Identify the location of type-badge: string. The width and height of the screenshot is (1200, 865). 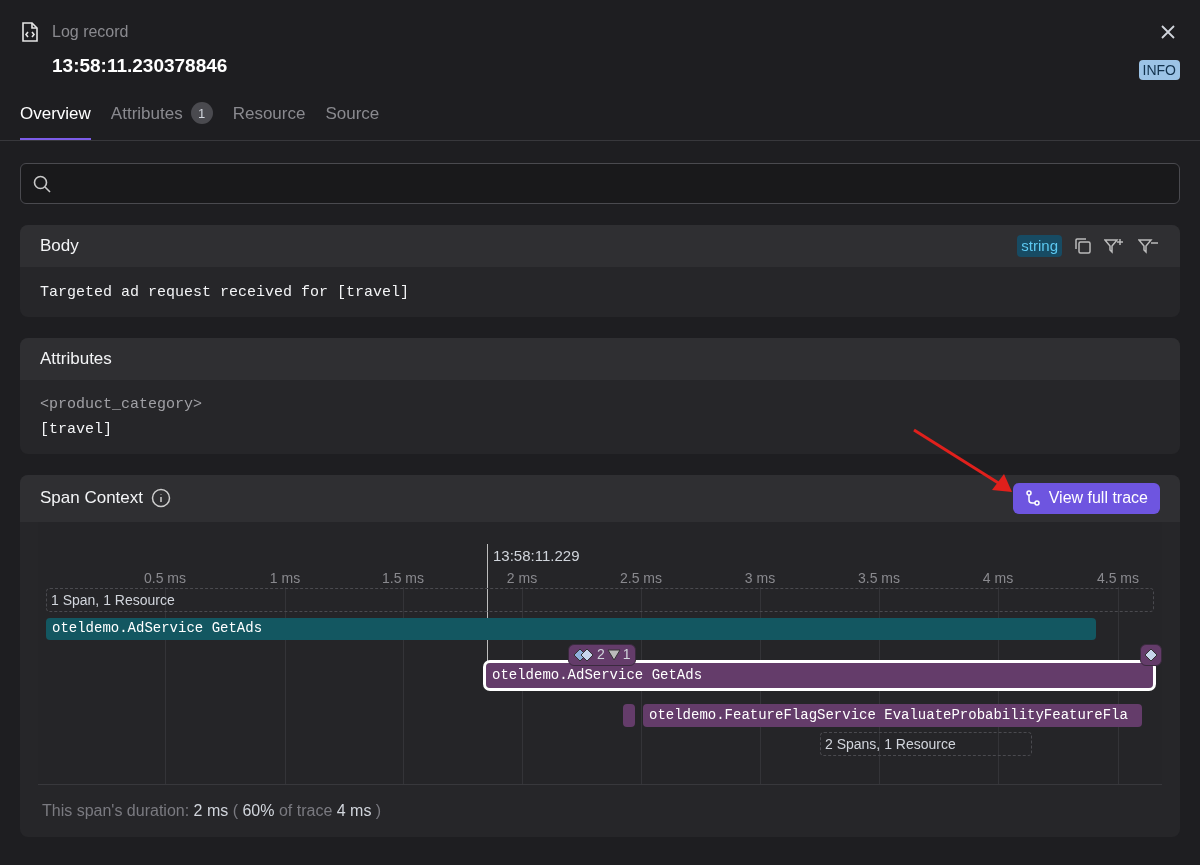
(1039, 246).